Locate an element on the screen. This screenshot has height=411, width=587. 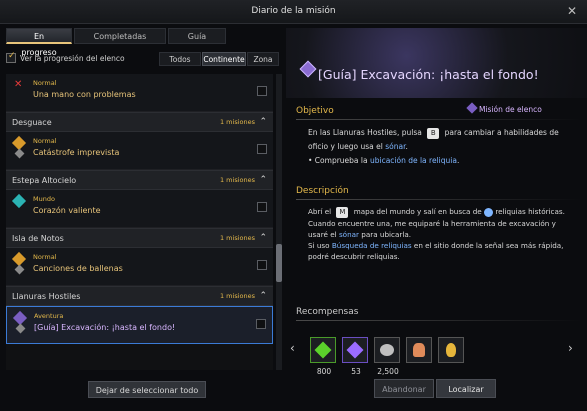
group-name: Desguace is located at coordinates (32, 122).